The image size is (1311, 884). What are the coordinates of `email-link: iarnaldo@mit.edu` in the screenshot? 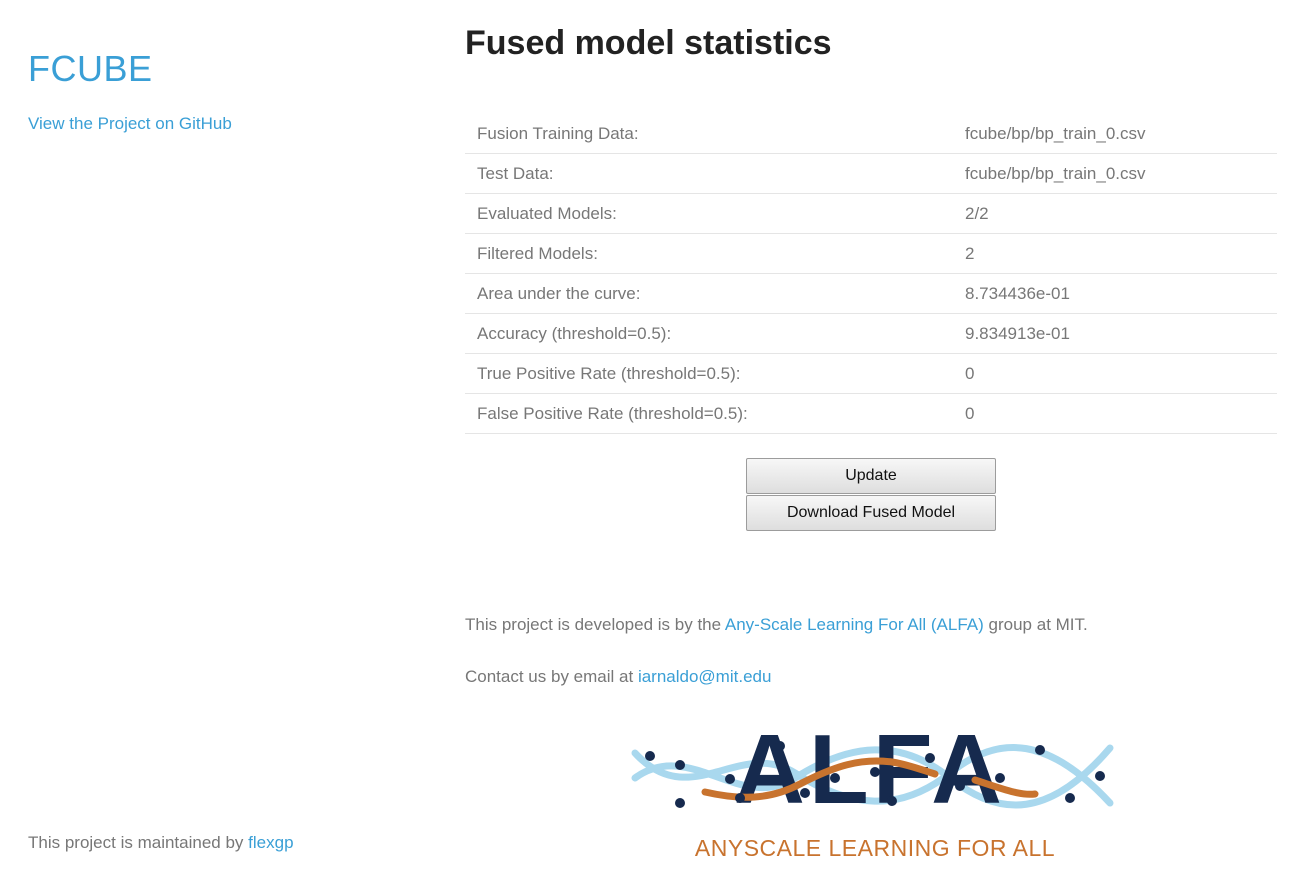 It's located at (705, 676).